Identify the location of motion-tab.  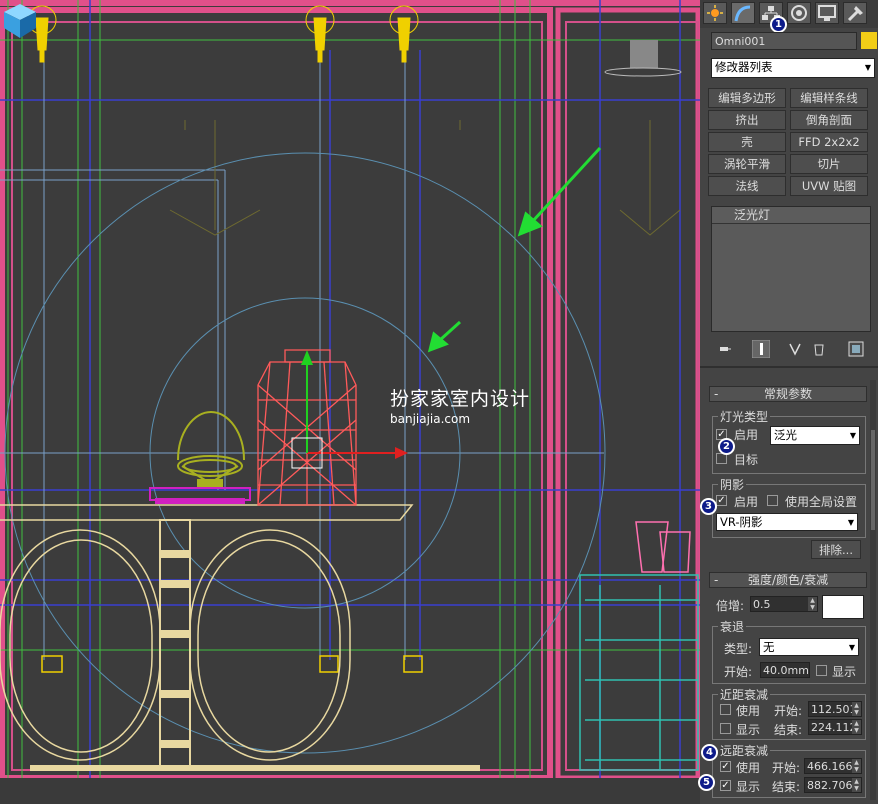
(799, 13).